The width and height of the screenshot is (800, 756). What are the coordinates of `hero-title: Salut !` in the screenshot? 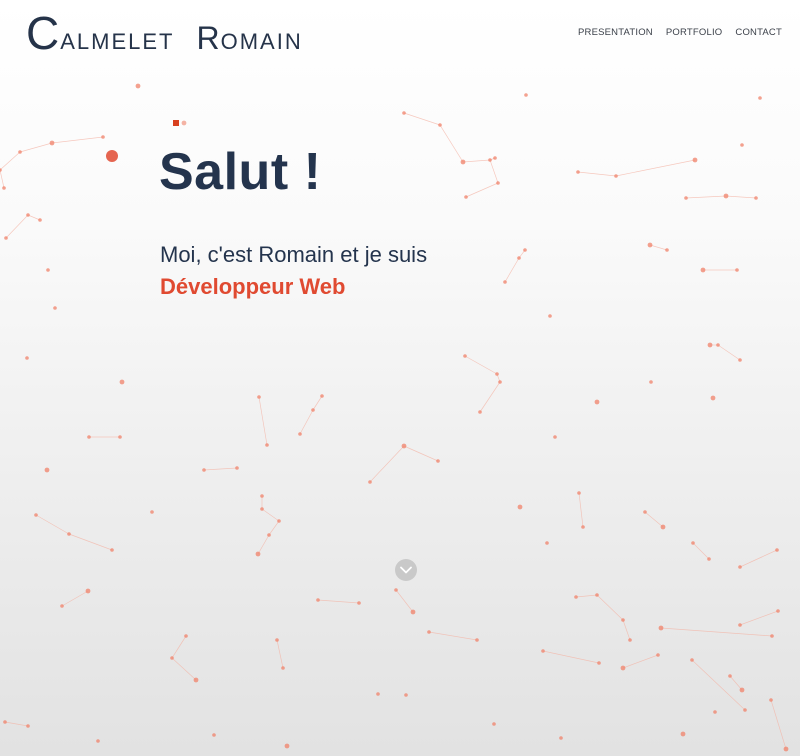 It's located at (240, 172).